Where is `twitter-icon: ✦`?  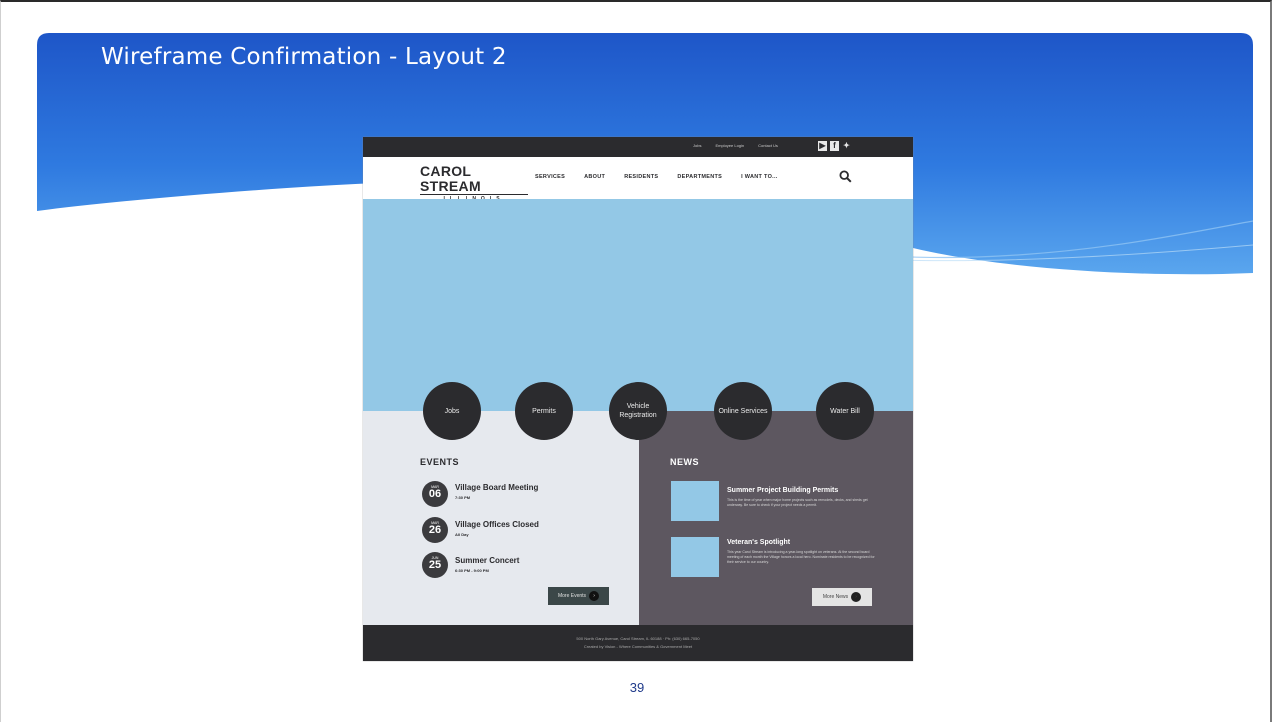
twitter-icon: ✦ is located at coordinates (846, 146).